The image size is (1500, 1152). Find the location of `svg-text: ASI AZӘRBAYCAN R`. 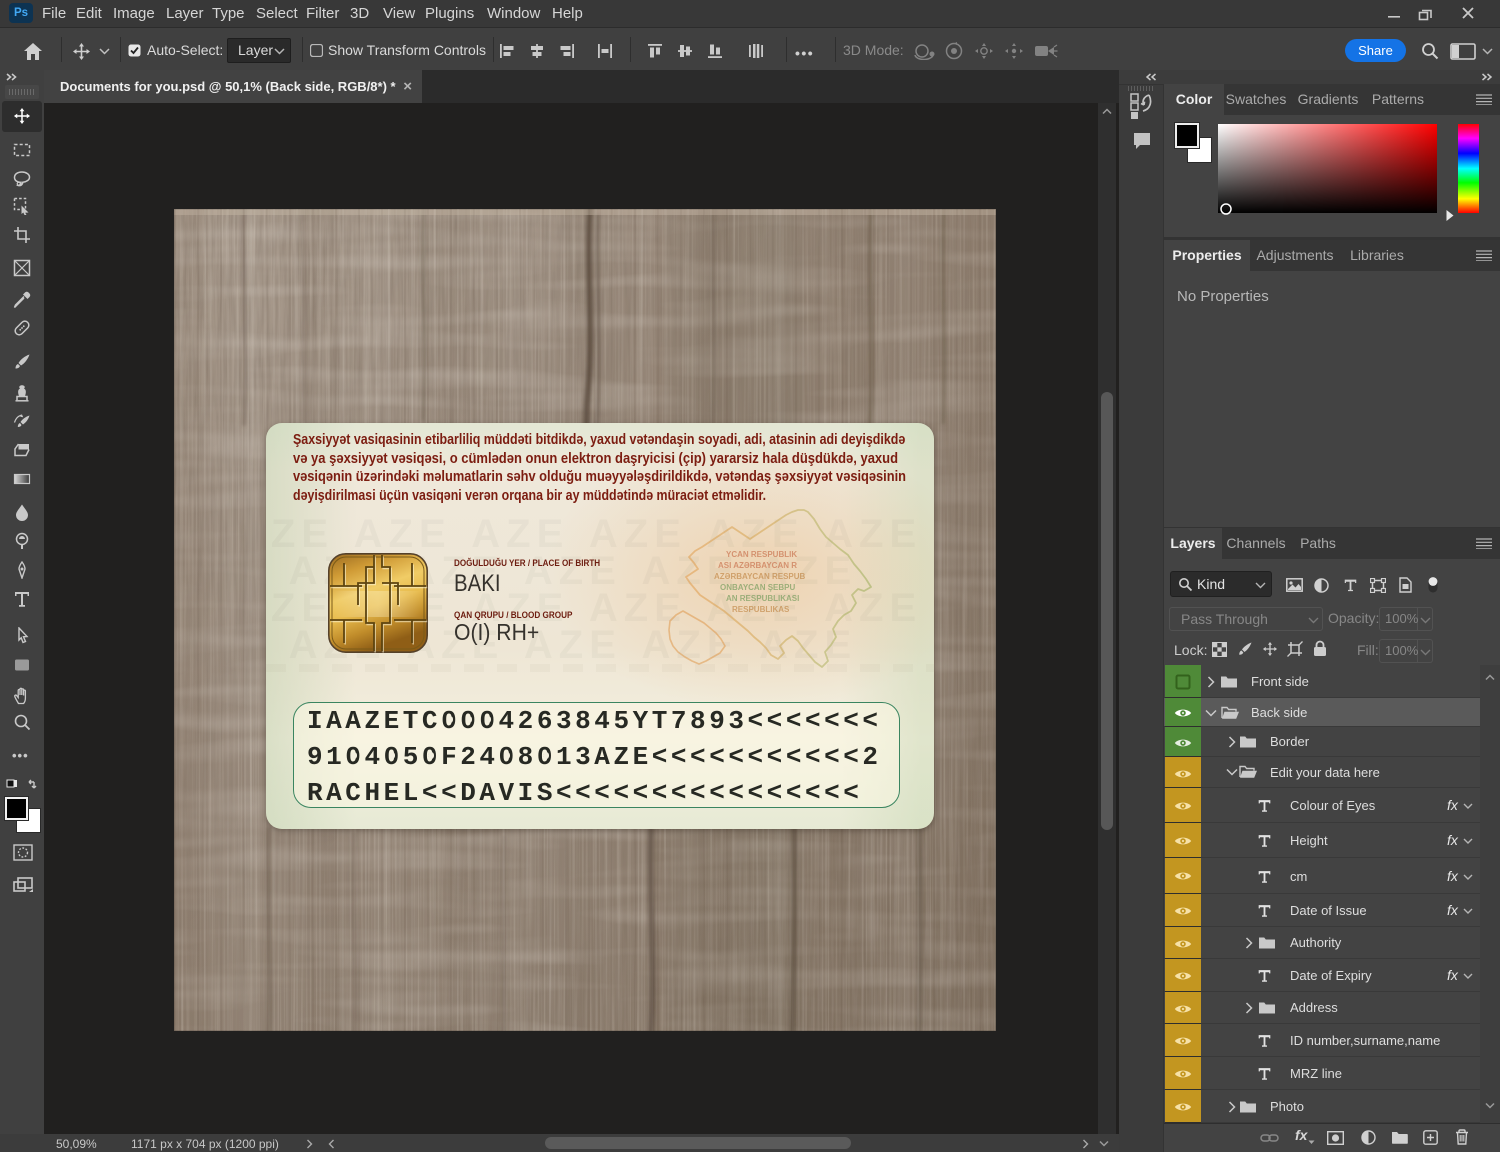

svg-text: ASI AZӘRBAYCAN R is located at coordinates (757, 565).